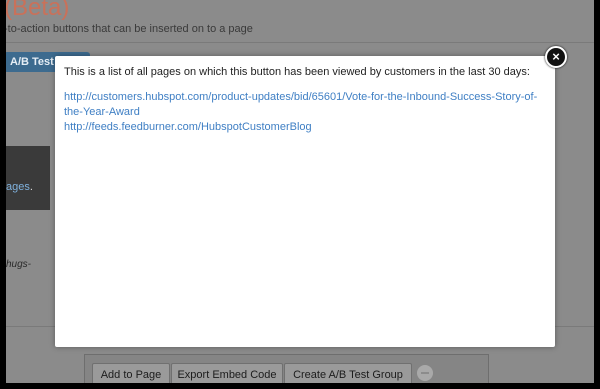 This screenshot has width=600, height=389. I want to click on pages-link-text: ages, so click(18, 187).